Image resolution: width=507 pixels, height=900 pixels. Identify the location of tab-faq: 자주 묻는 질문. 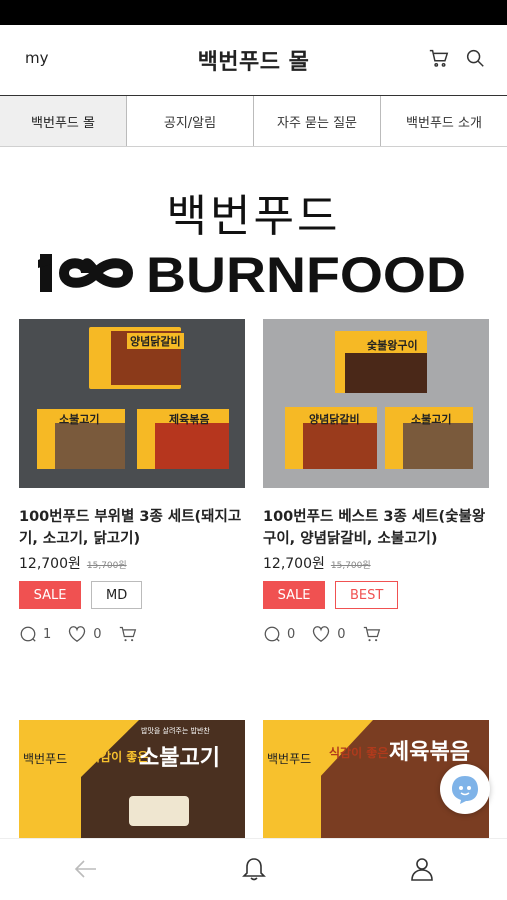
(316, 121).